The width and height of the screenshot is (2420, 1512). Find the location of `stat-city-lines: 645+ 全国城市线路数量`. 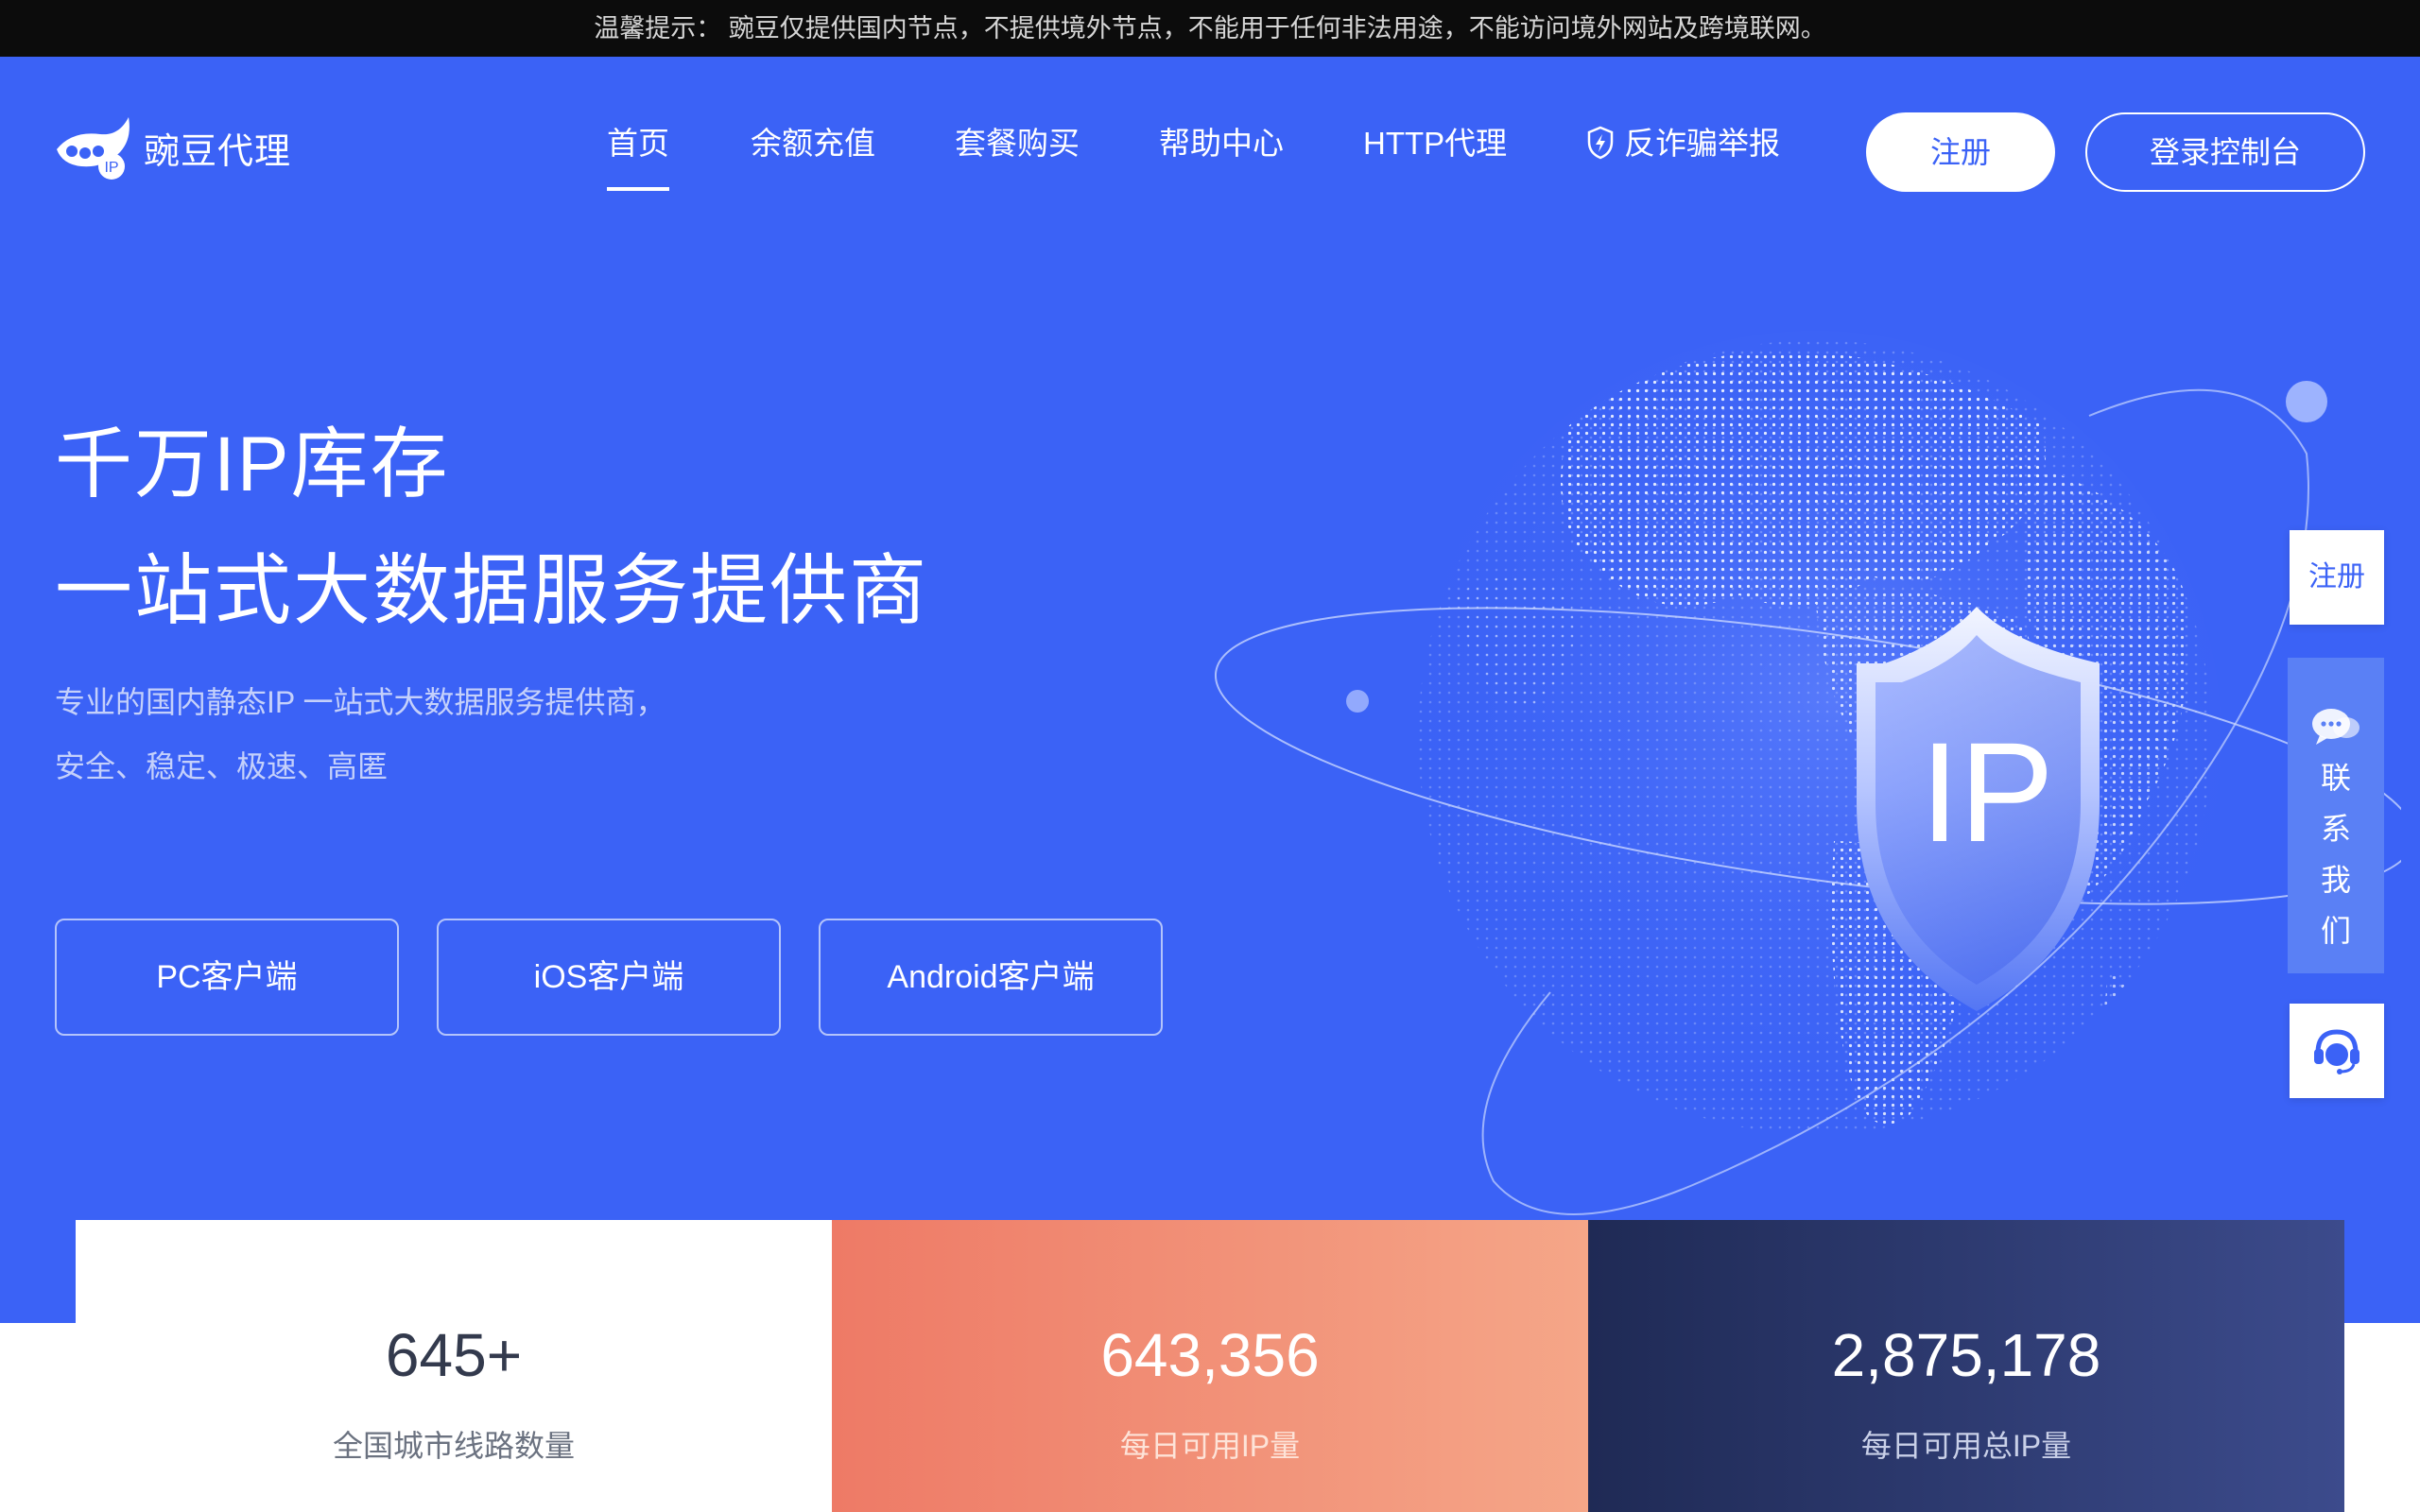

stat-city-lines: 645+ 全国城市线路数量 is located at coordinates (454, 1366).